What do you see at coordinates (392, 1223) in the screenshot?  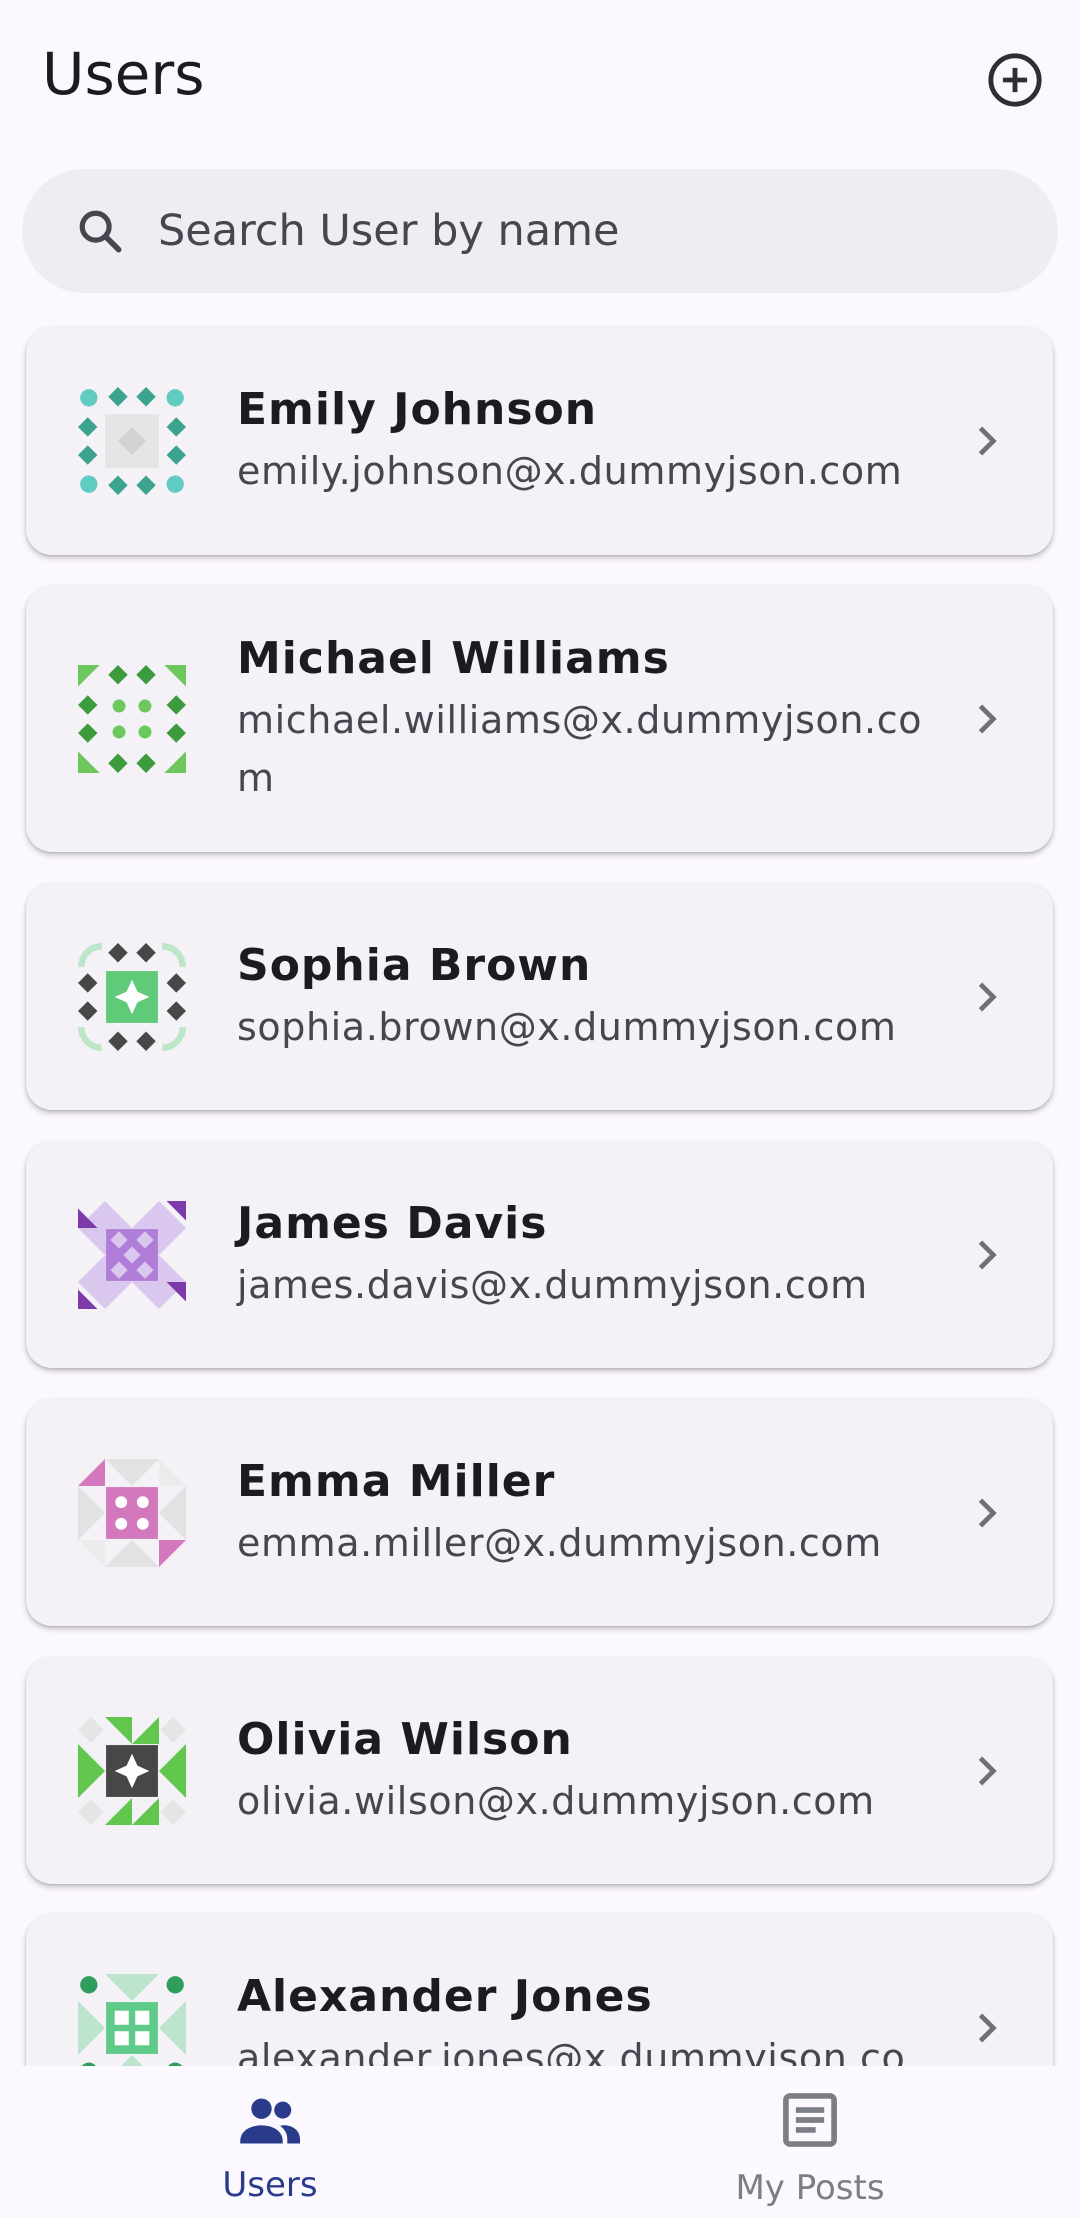 I see `user-name: James Davis` at bounding box center [392, 1223].